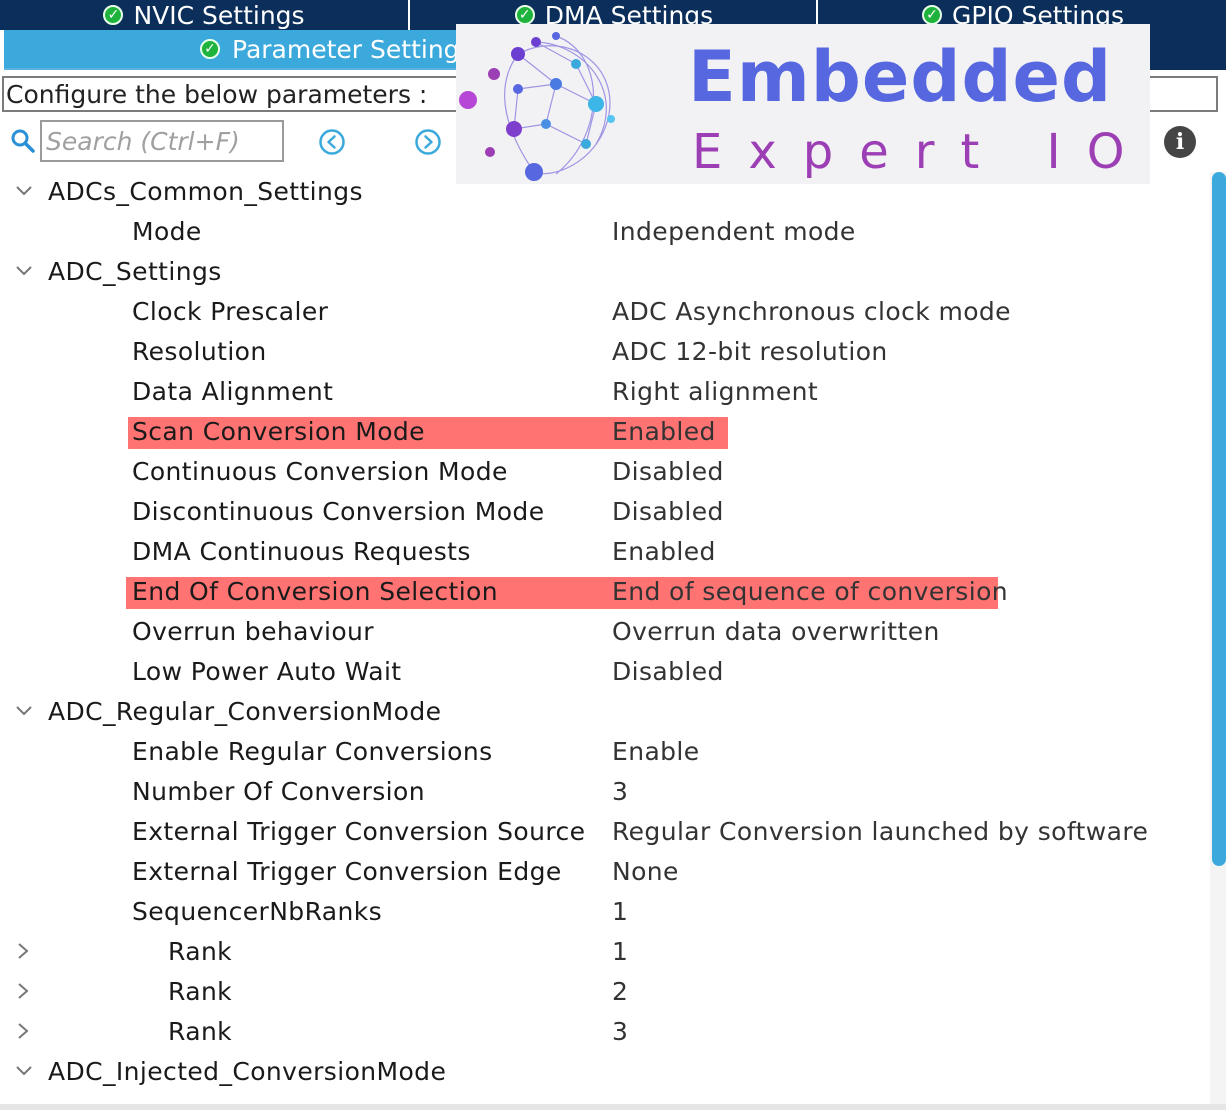 The height and width of the screenshot is (1110, 1226). Describe the element at coordinates (338, 511) in the screenshot. I see `param-label: Discontinuous Conversion Mode` at that location.